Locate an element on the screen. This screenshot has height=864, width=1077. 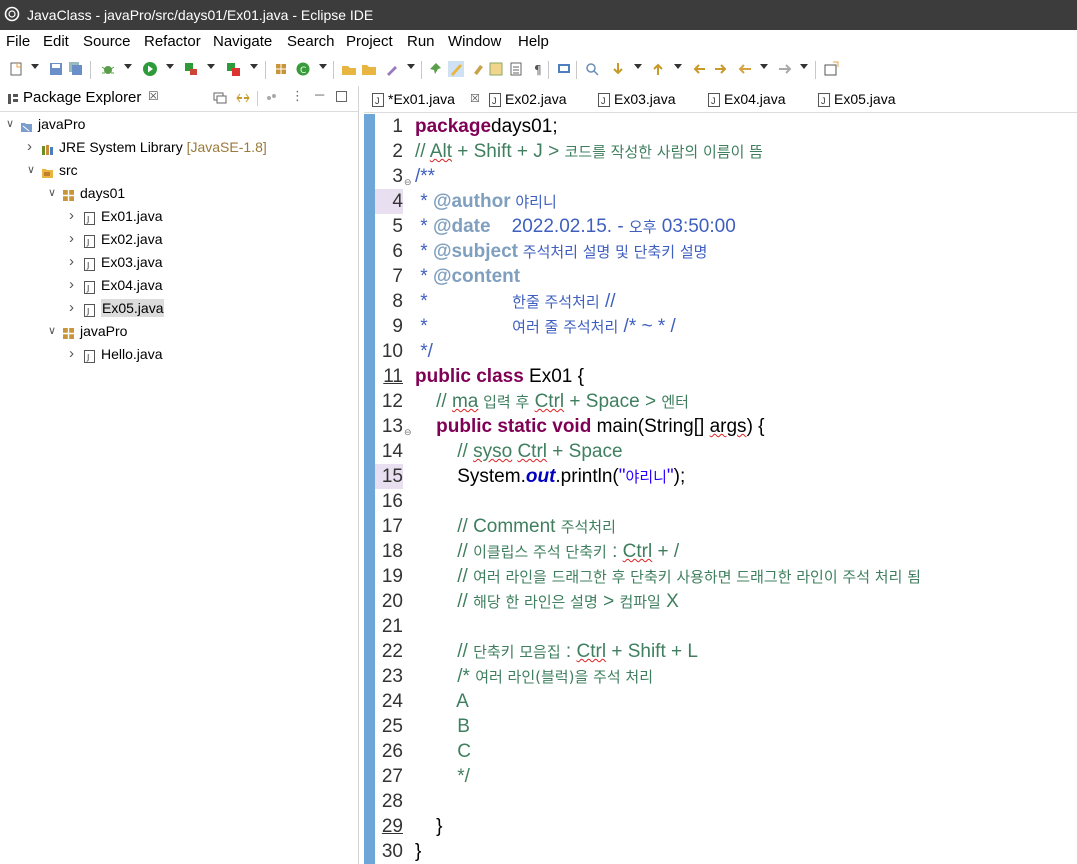
code-token: main(String[] is located at coordinates (650, 426).